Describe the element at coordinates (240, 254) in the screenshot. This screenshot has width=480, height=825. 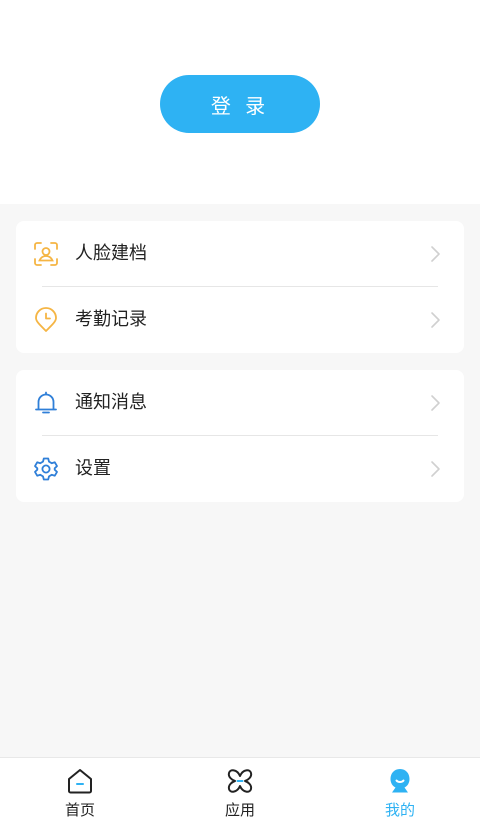
I see `menu-item-face-profile: 人脸建档` at that location.